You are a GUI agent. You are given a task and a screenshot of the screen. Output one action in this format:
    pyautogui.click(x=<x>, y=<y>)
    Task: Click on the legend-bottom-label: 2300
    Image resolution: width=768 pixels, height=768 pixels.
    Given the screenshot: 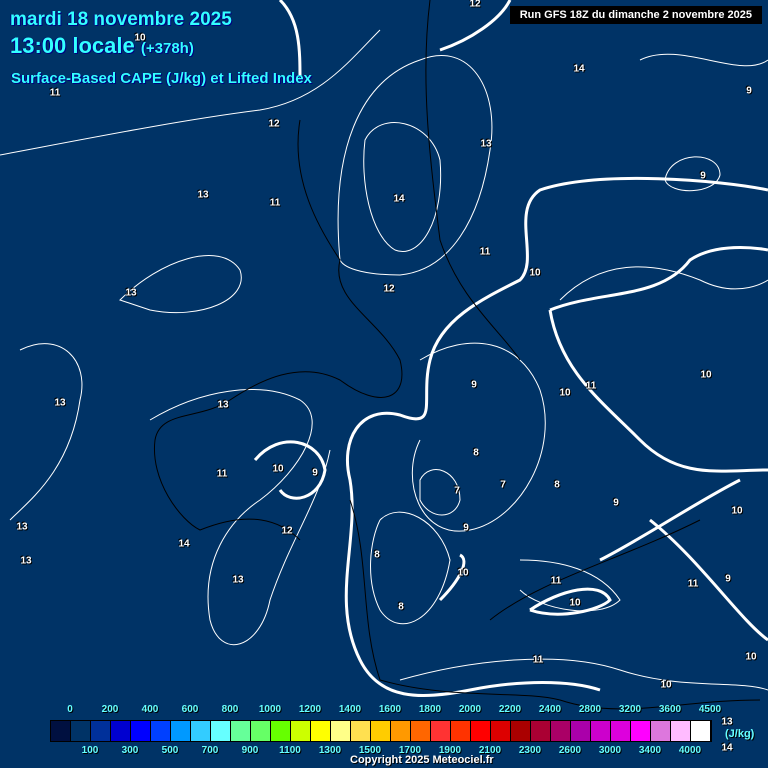 What is the action you would take?
    pyautogui.click(x=530, y=750)
    